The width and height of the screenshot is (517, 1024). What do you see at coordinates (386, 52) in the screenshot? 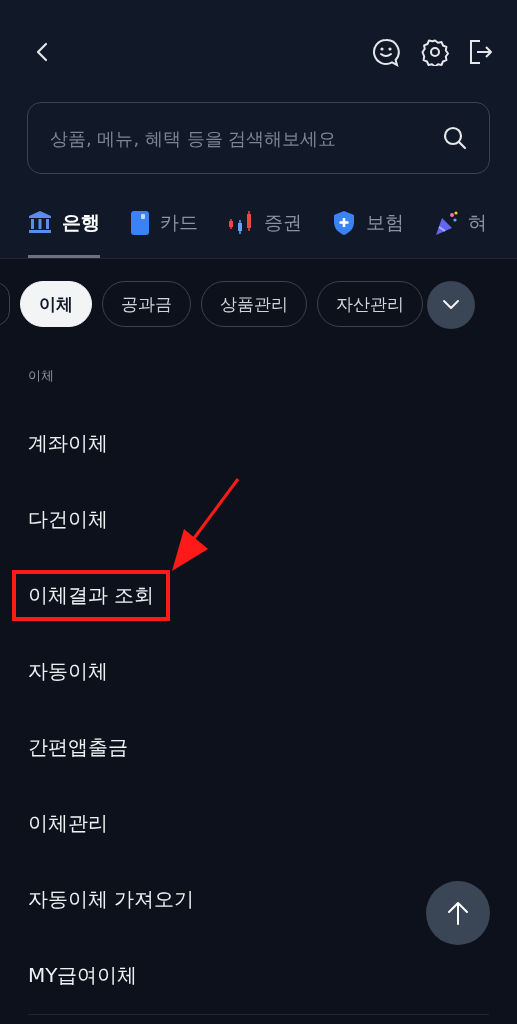
I see `chatbot-icon` at bounding box center [386, 52].